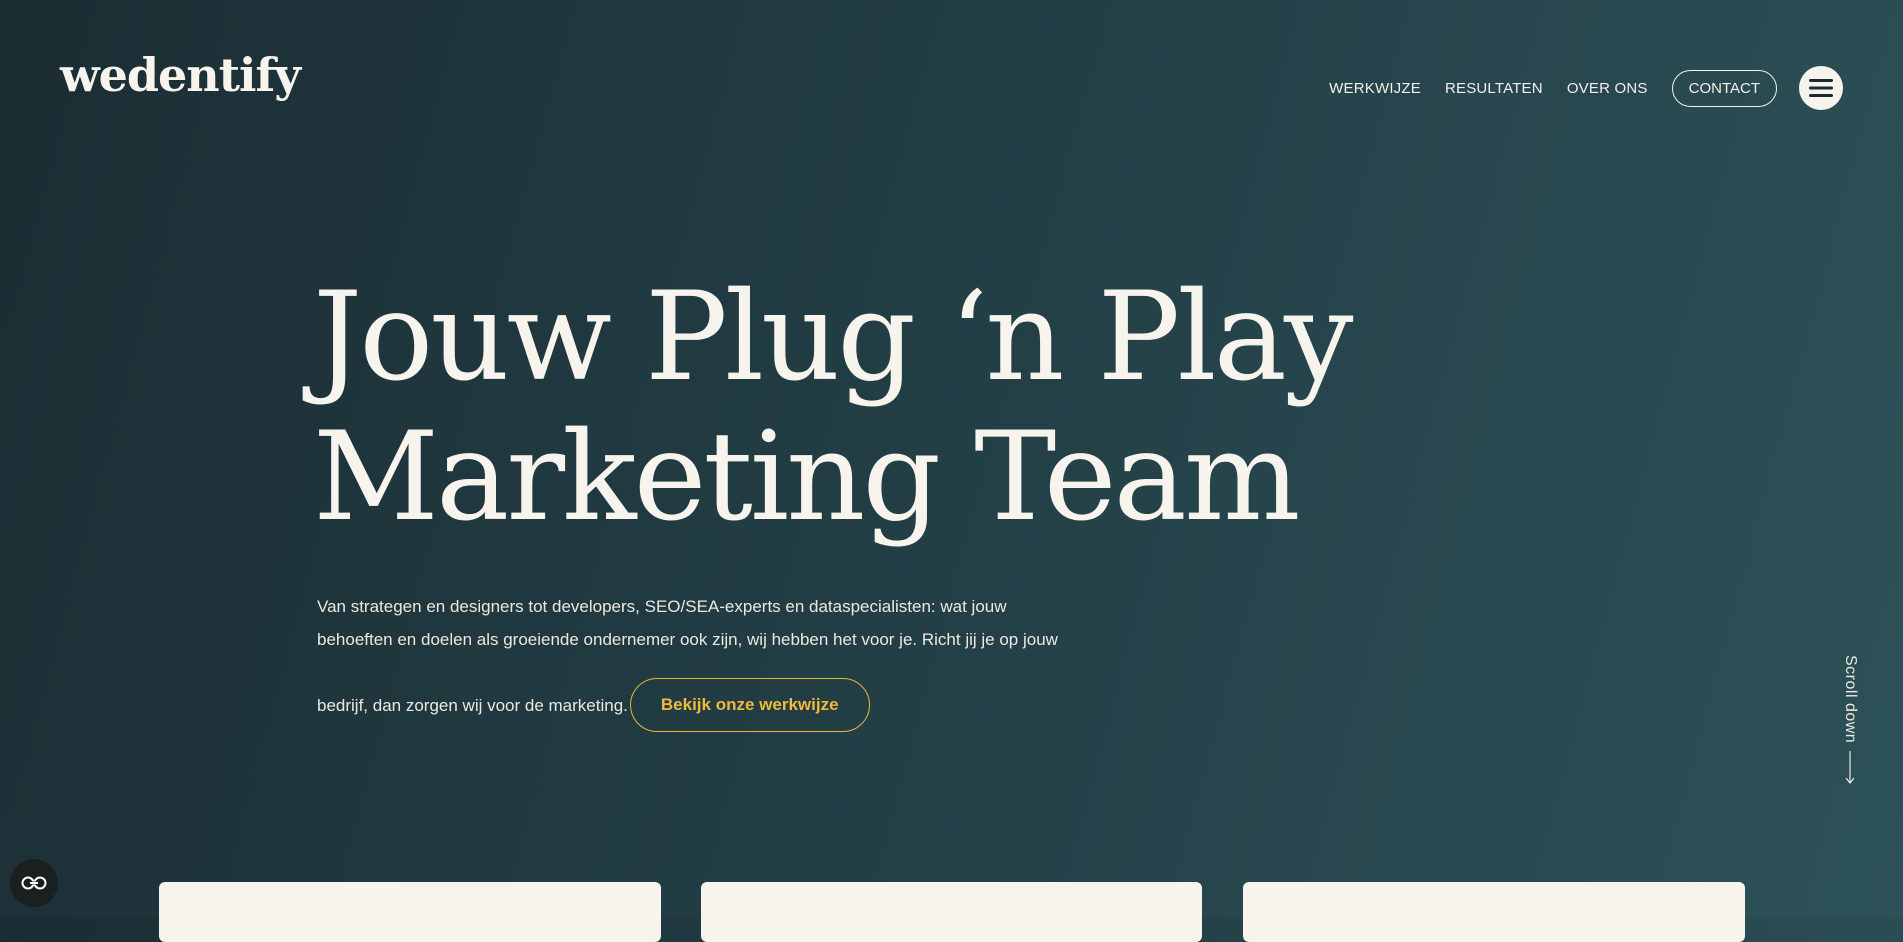 The image size is (1903, 942). I want to click on nav-item-werkwijze: WERKWIJZE, so click(1375, 88).